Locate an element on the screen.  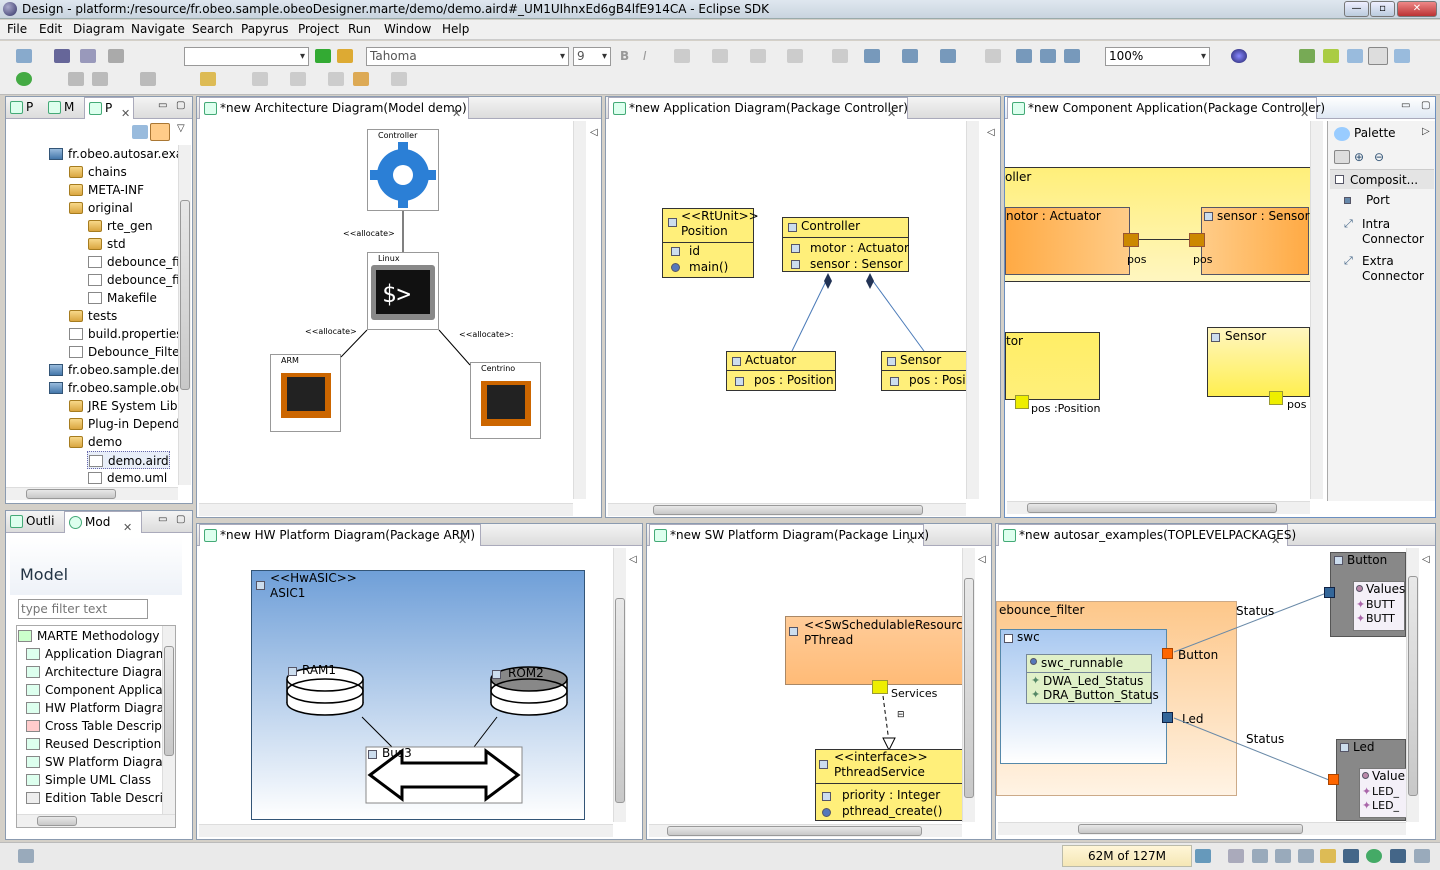
tree-item: META-INF is located at coordinates (106, 190).